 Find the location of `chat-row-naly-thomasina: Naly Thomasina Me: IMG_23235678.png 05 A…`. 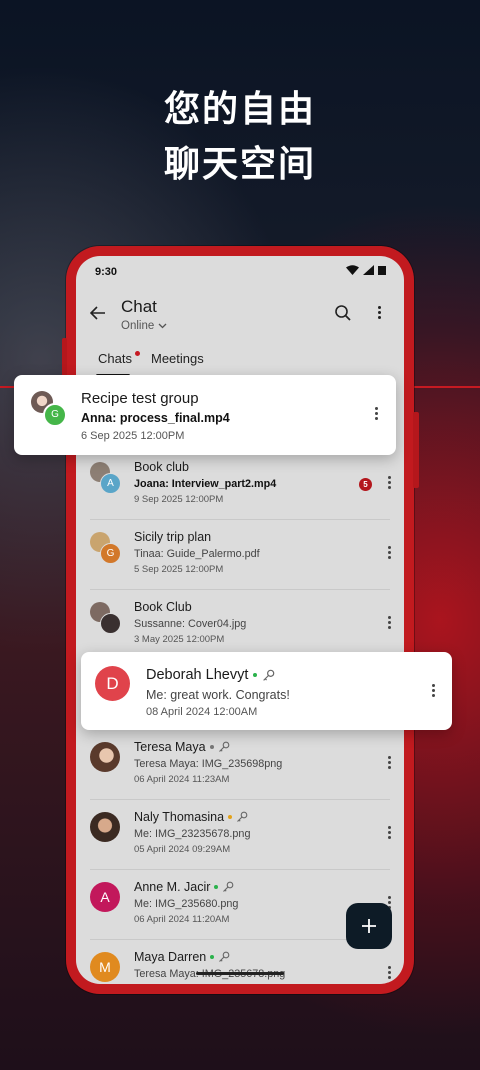

chat-row-naly-thomasina: Naly Thomasina Me: IMG_23235678.png 05 A… is located at coordinates (240, 835).